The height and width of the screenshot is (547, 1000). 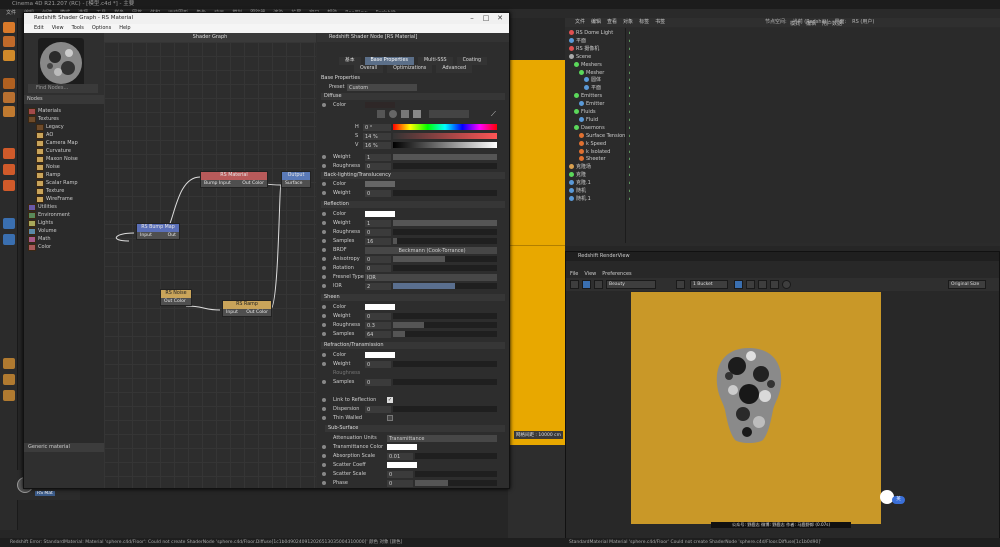 What do you see at coordinates (390, 418) in the screenshot?
I see `thin-walled-checkbox` at bounding box center [390, 418].